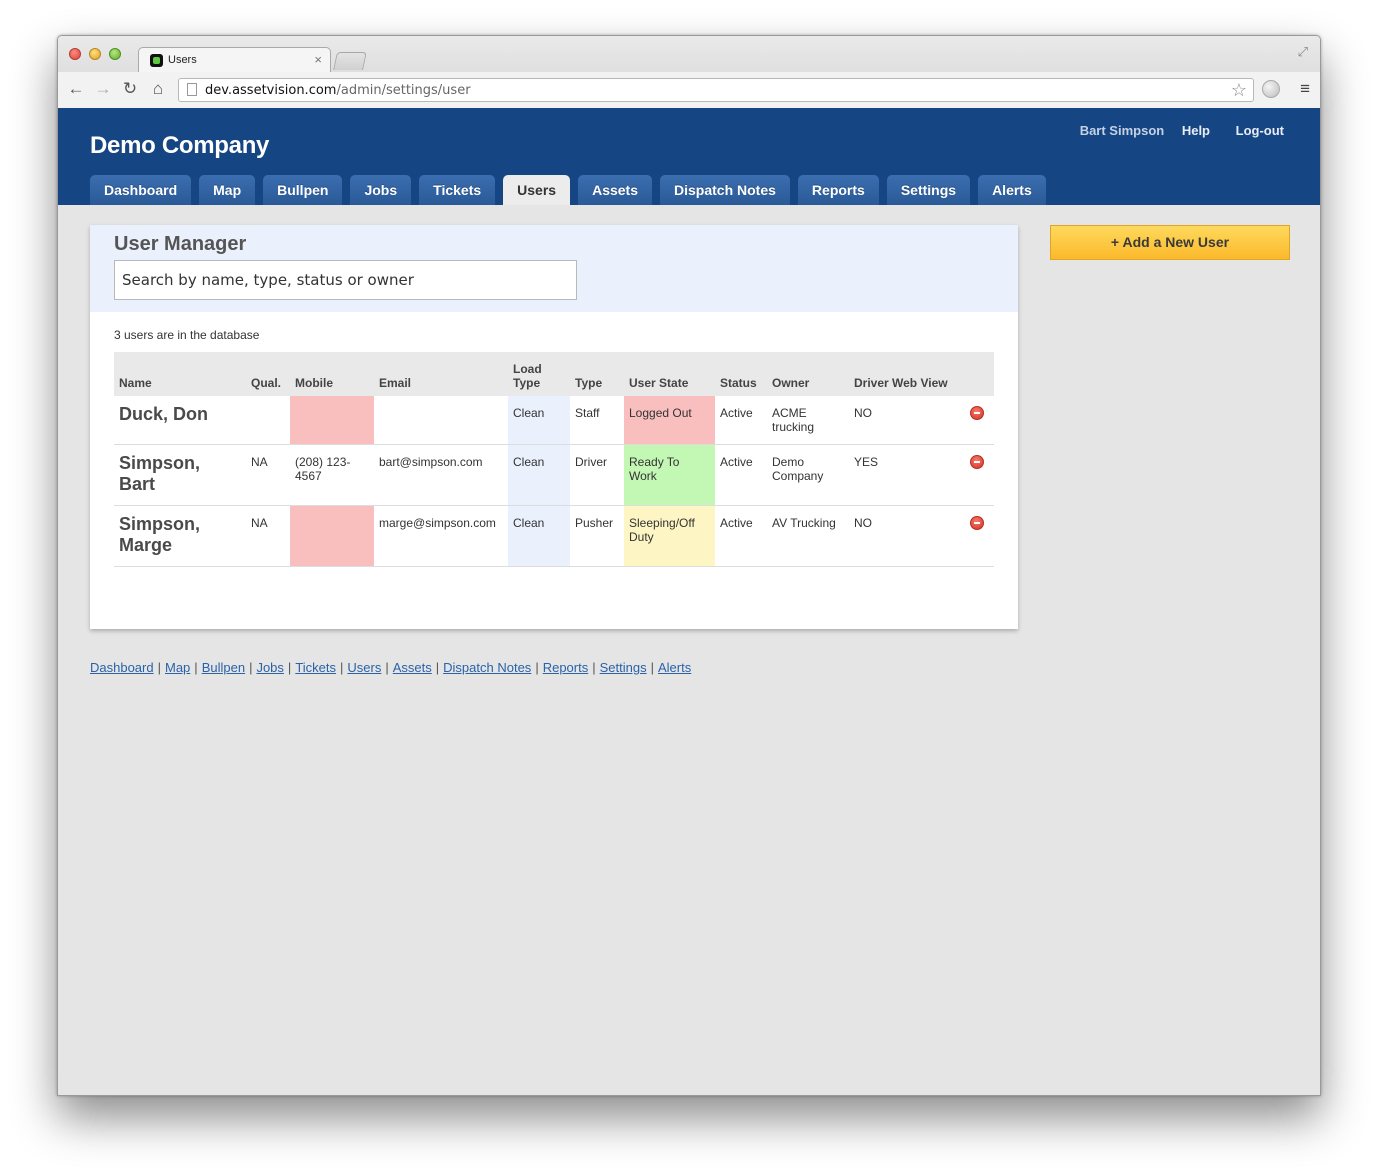 The image size is (1378, 1175). What do you see at coordinates (192, 89) in the screenshot?
I see `page-icon` at bounding box center [192, 89].